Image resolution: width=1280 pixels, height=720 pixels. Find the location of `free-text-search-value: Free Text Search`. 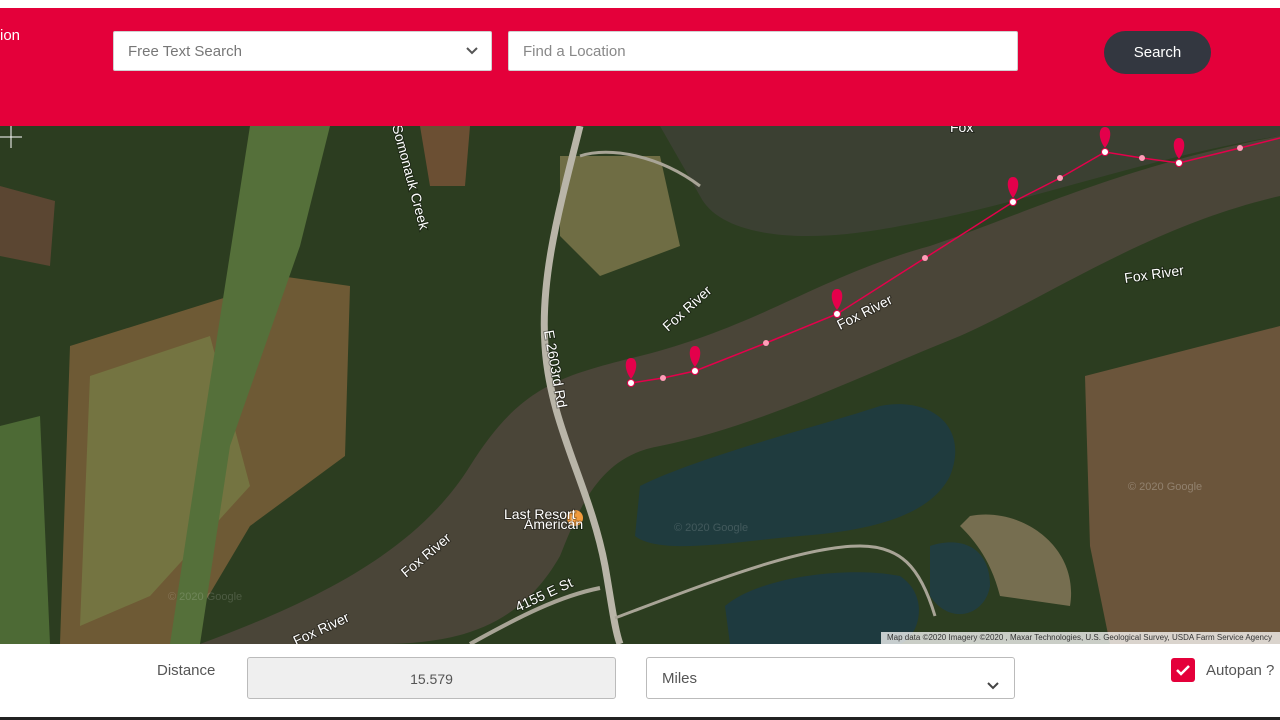

free-text-search-value: Free Text Search is located at coordinates (185, 51).